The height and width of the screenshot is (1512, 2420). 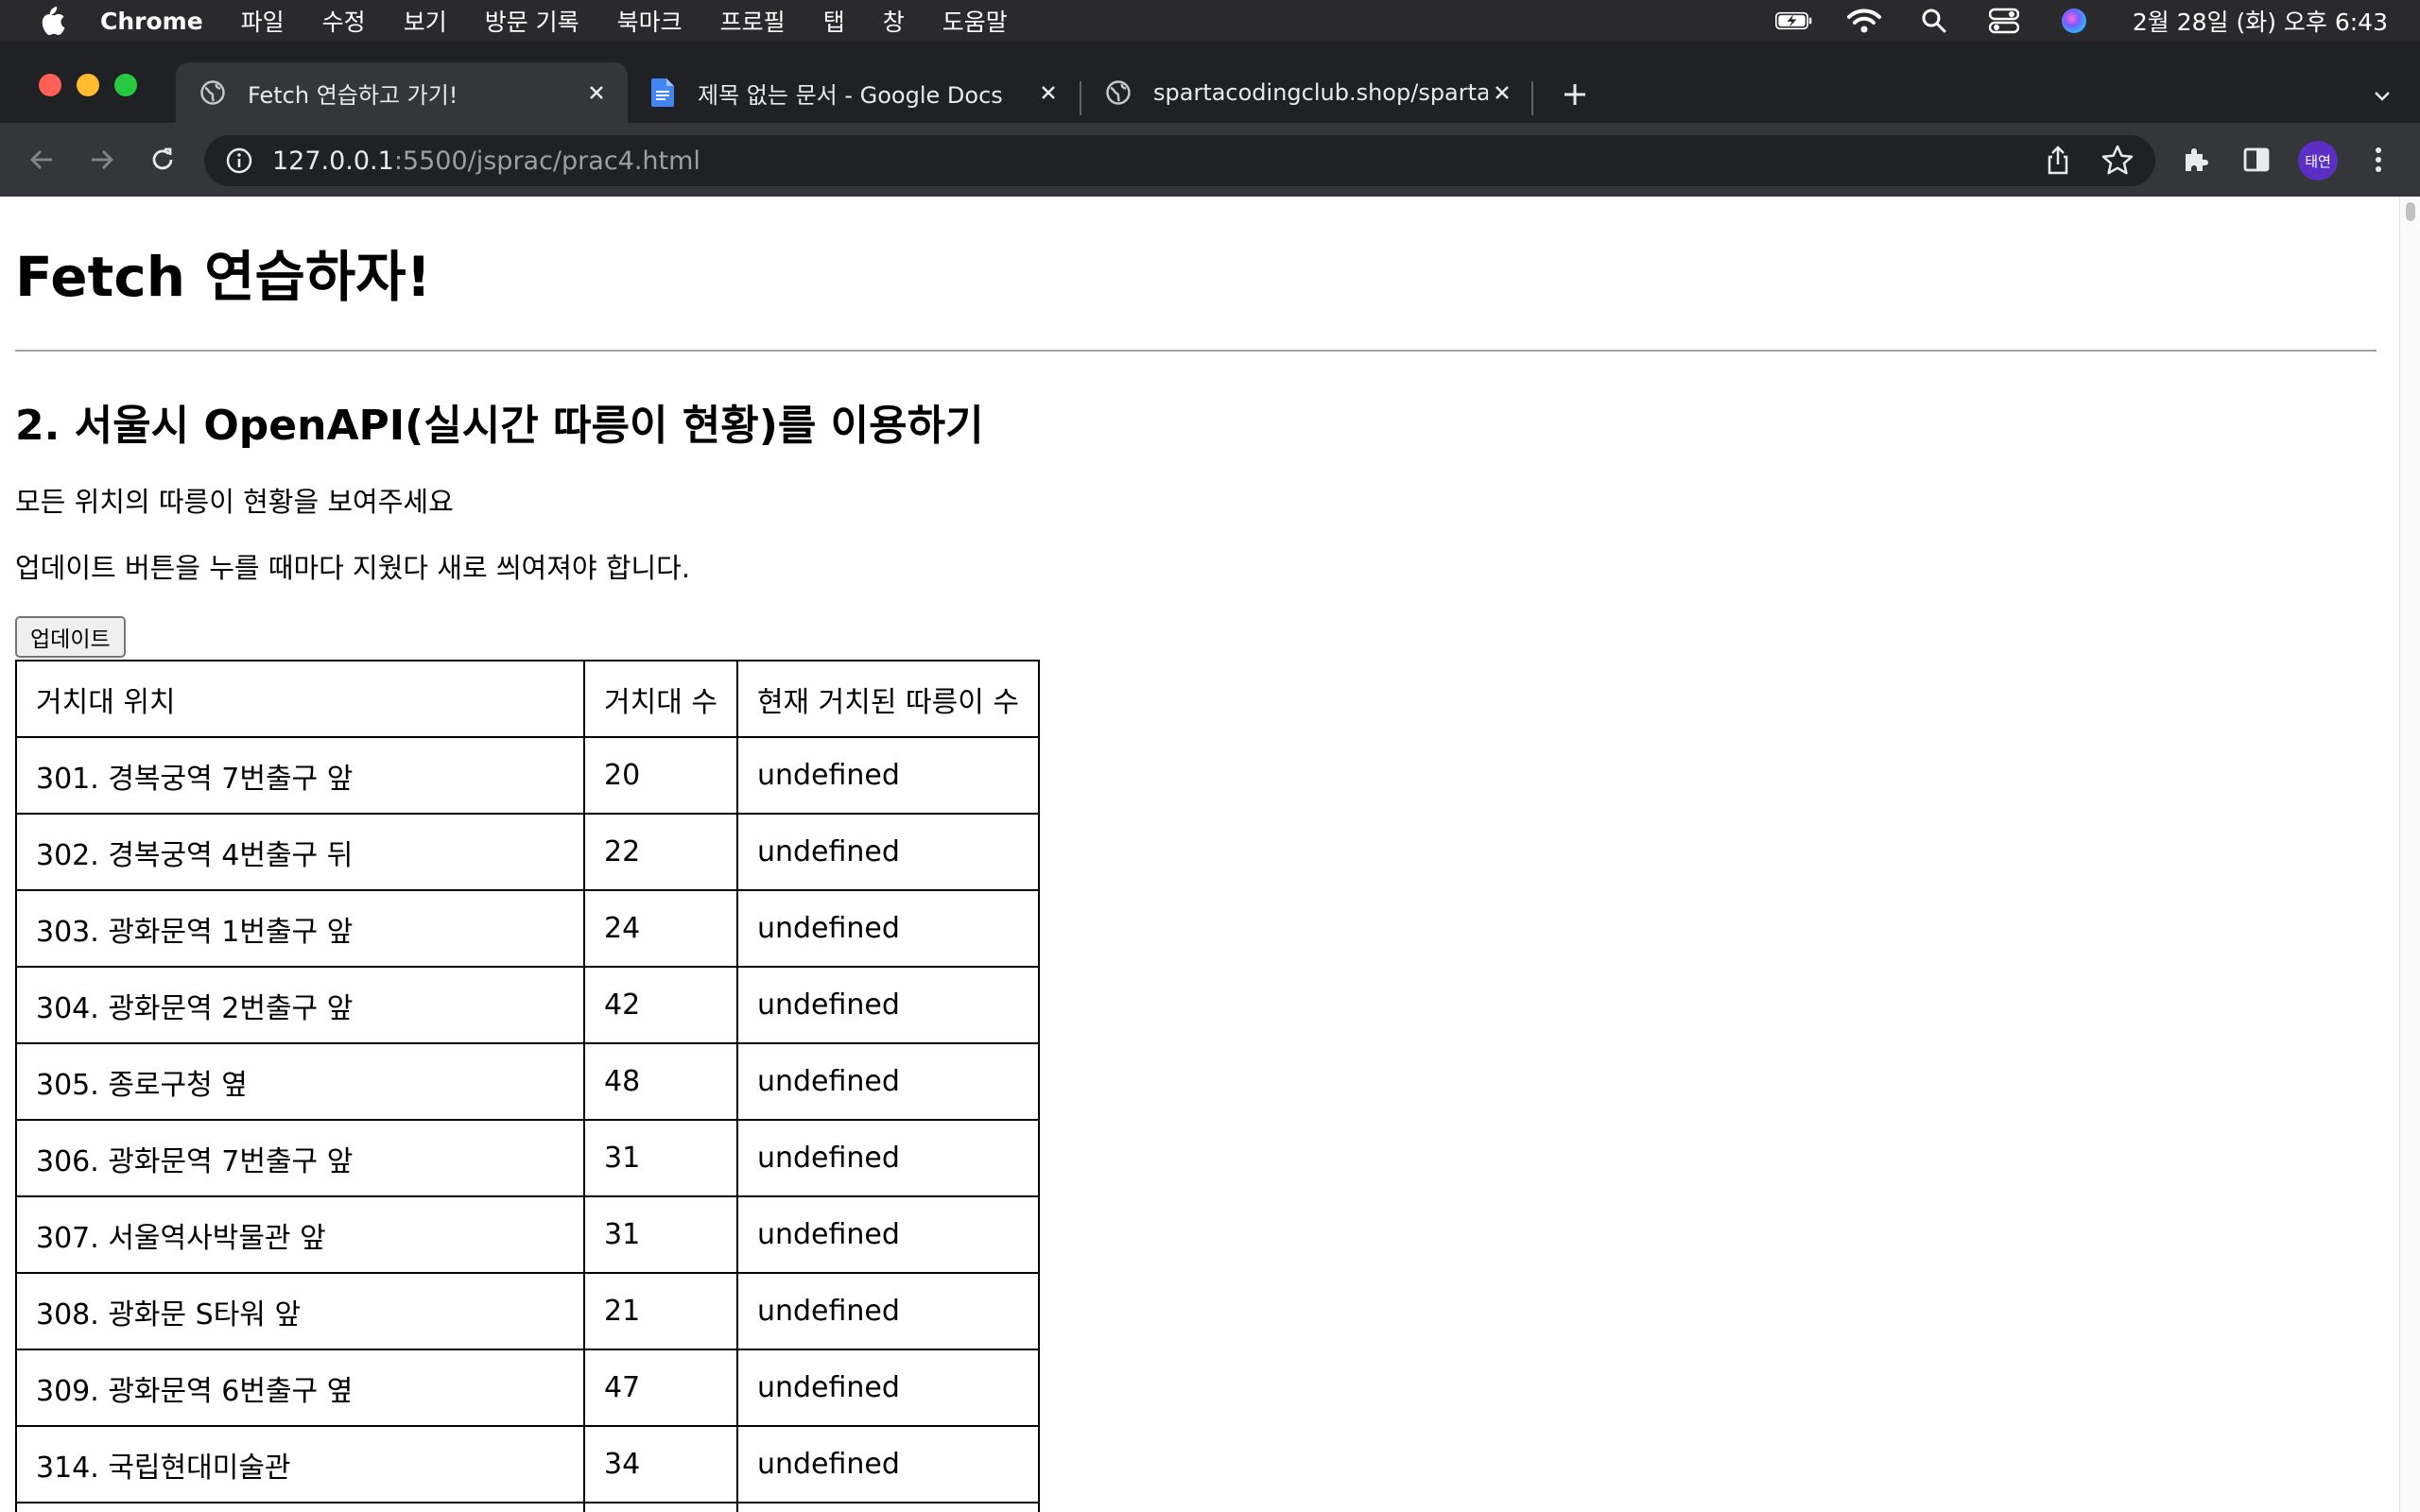 I want to click on side-panel-icon, so click(x=2256, y=160).